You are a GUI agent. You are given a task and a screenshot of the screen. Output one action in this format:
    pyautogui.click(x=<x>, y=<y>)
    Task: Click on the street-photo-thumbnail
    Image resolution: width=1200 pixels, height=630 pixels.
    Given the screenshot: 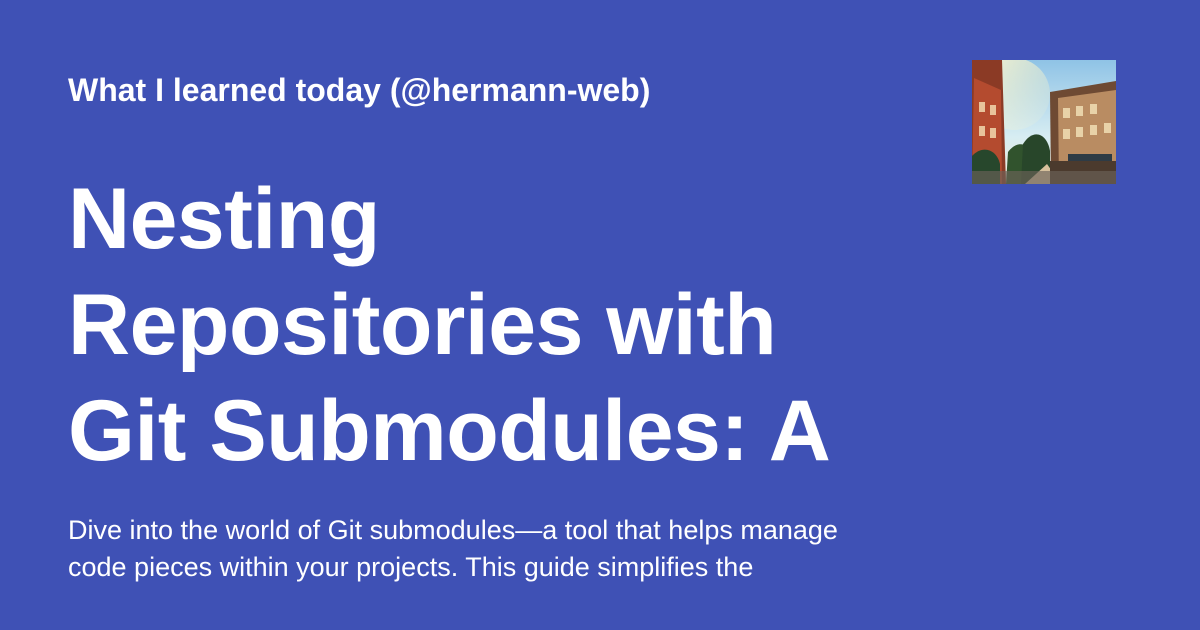 What is the action you would take?
    pyautogui.click(x=1044, y=122)
    